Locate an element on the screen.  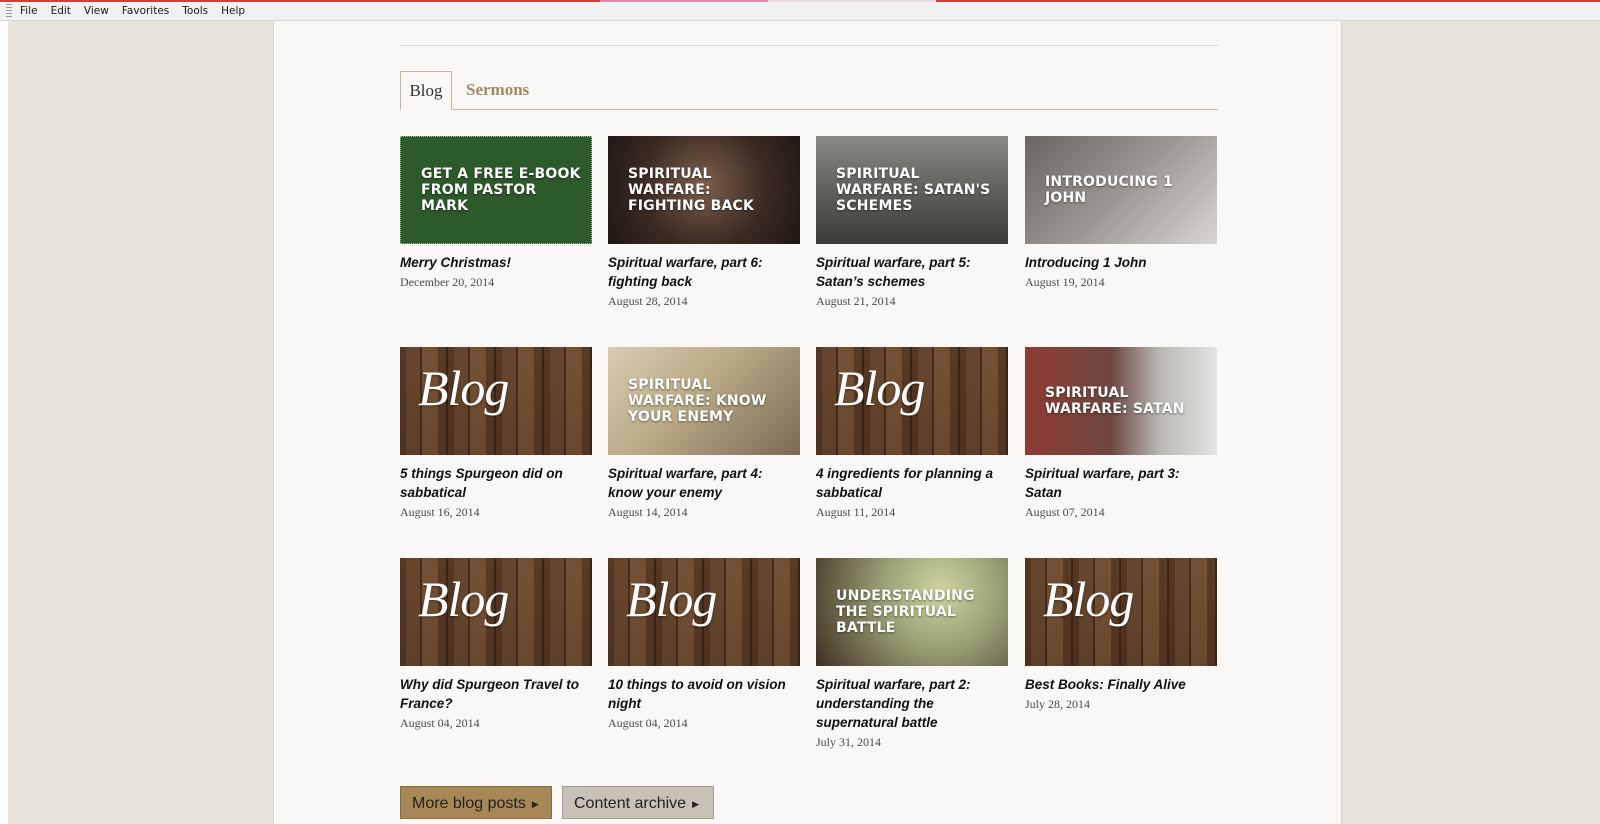
post-date: December 20, 2014 is located at coordinates (447, 282).